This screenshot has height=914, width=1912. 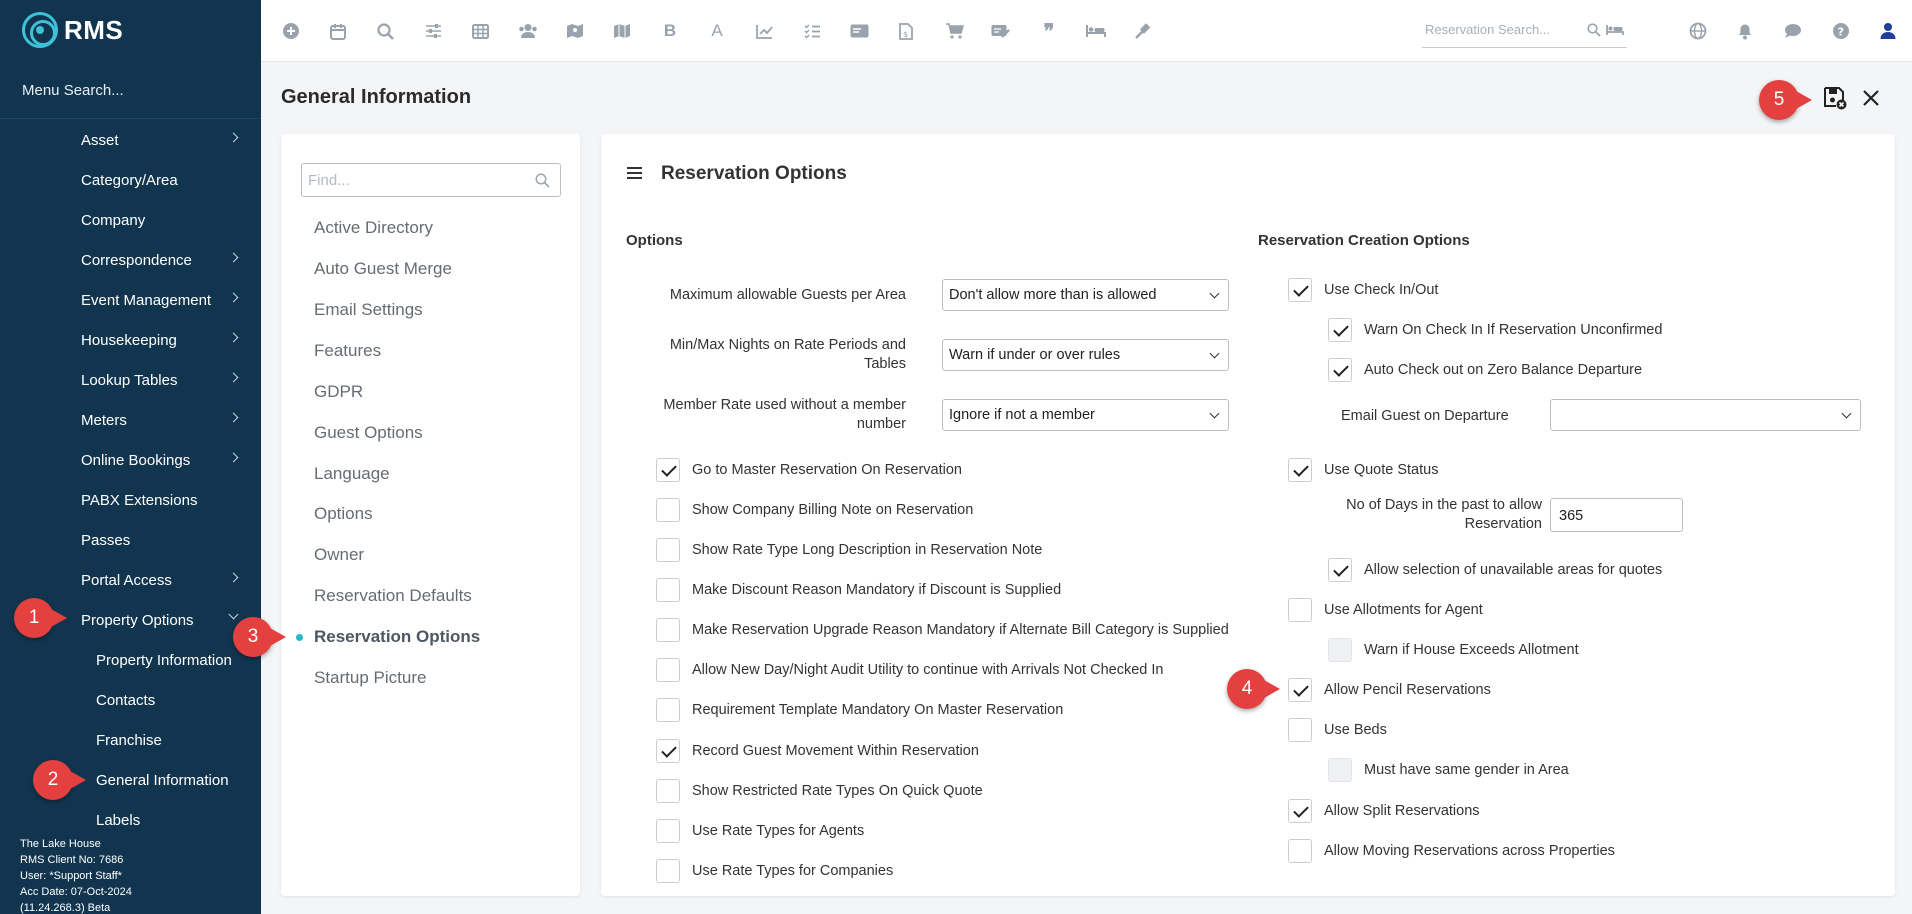 What do you see at coordinates (130, 740) in the screenshot?
I see `sidebar-item-franchise: Franchise` at bounding box center [130, 740].